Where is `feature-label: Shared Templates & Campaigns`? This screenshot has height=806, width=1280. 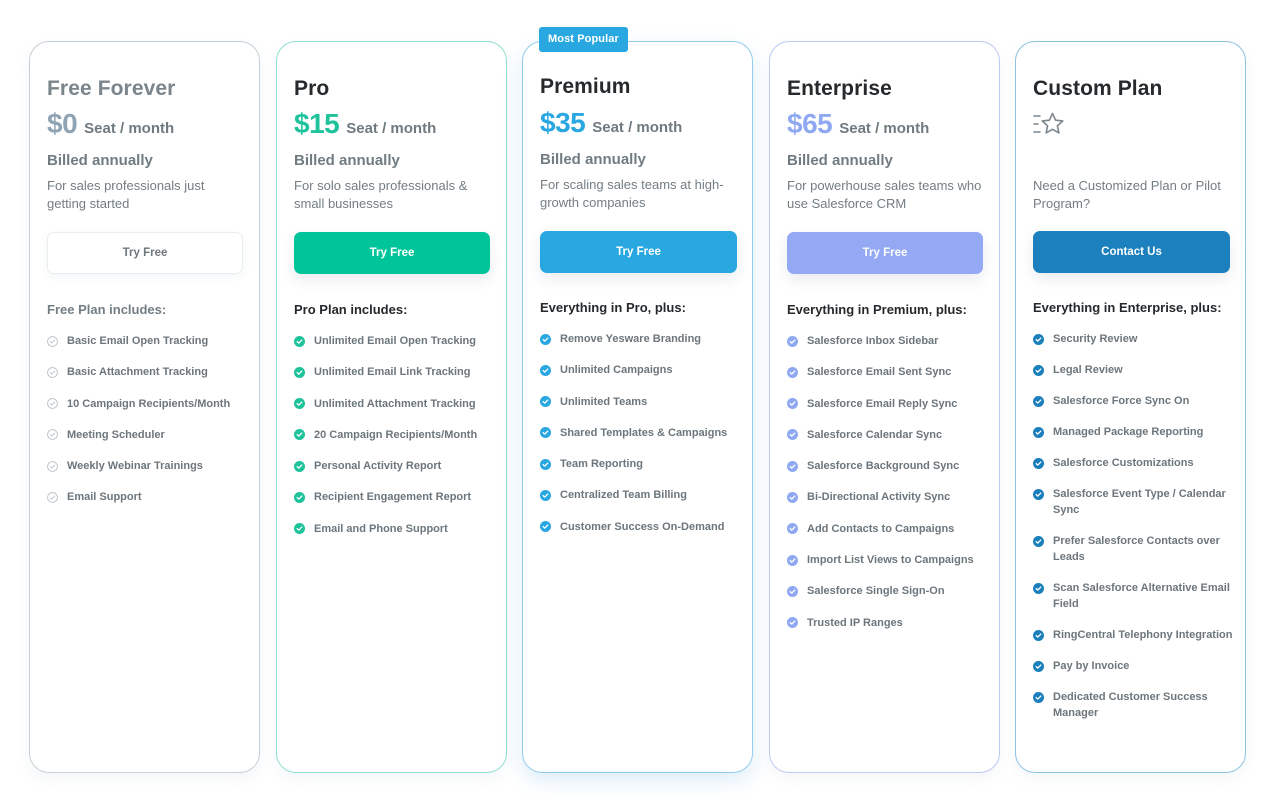
feature-label: Shared Templates & Campaigns is located at coordinates (644, 432).